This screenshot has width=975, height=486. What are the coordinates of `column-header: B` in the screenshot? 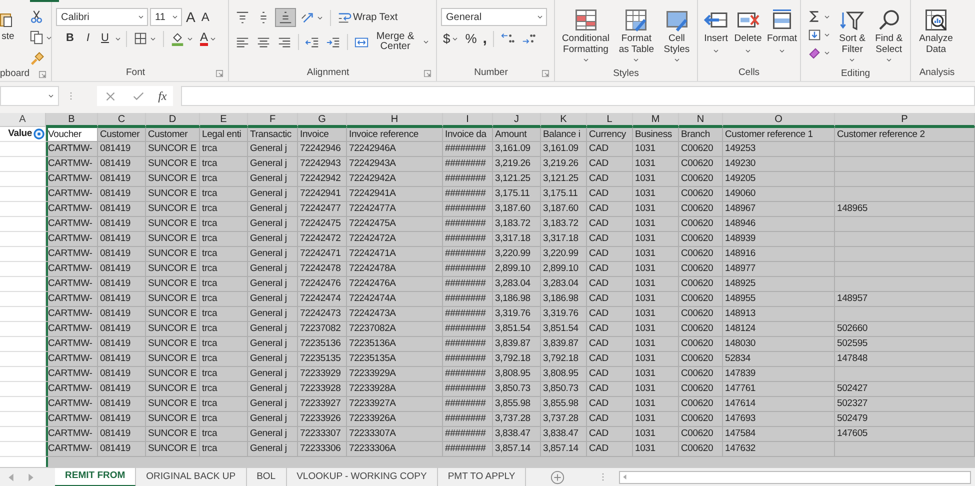 It's located at (72, 120).